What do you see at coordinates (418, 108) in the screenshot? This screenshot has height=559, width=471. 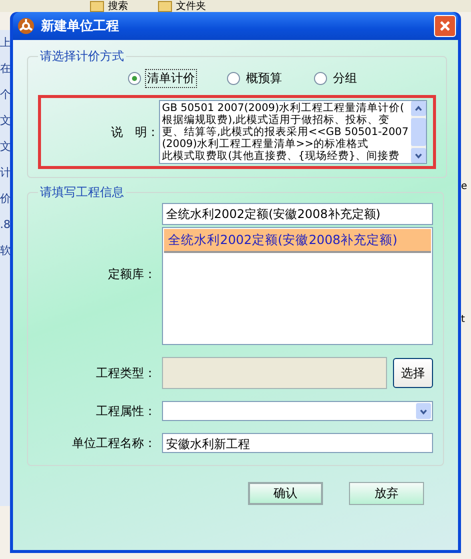 I see `scroll-up-icon` at bounding box center [418, 108].